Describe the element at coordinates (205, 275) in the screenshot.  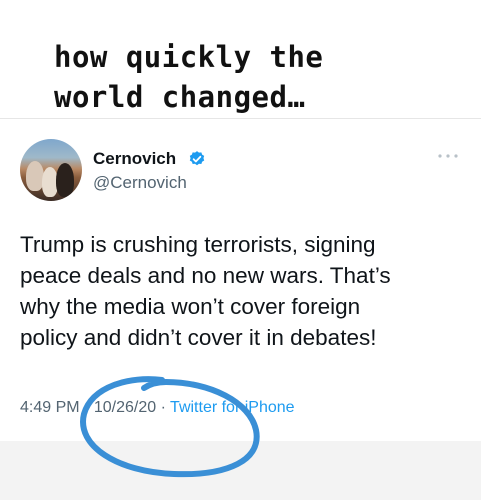
I see `tweet-text-line: peace deals and no new wars. That’s` at that location.